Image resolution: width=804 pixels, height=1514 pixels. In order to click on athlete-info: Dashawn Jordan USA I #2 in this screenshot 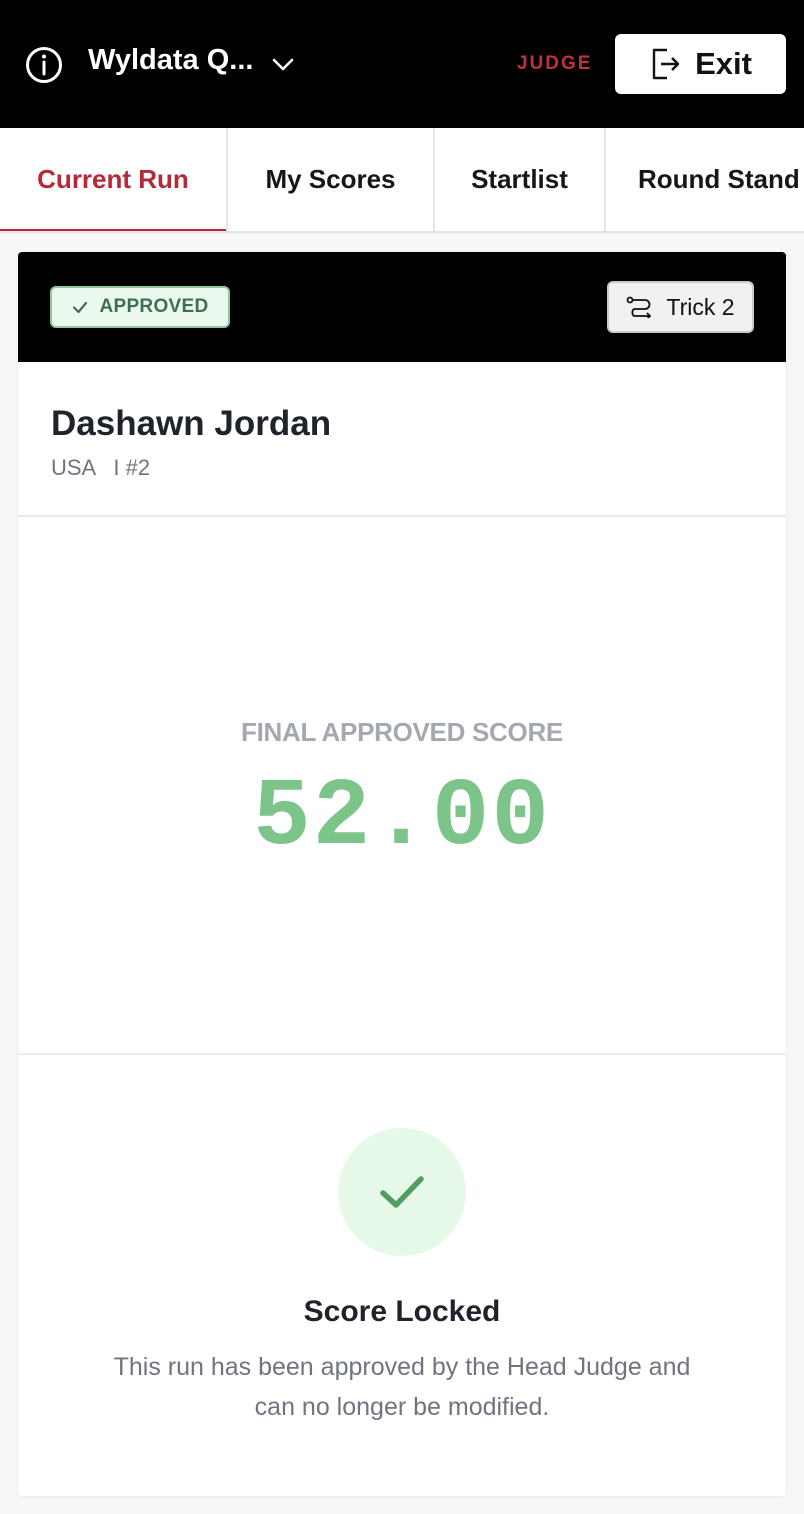, I will do `click(402, 439)`.